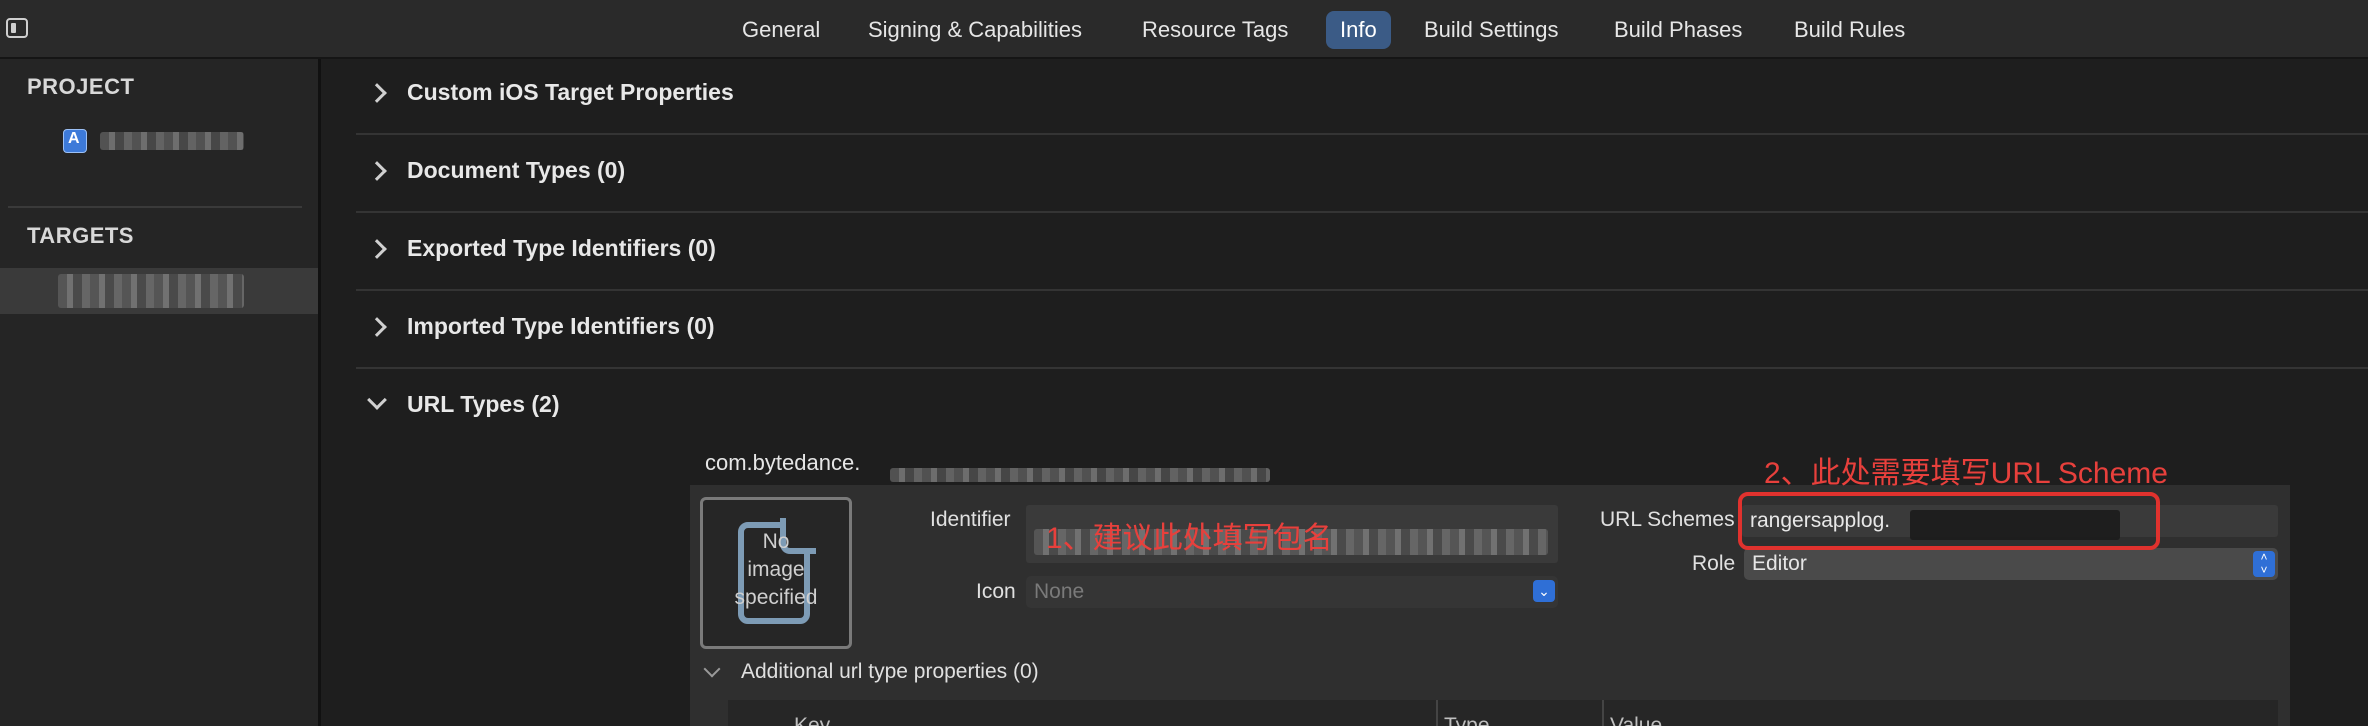 This screenshot has height=726, width=2368. What do you see at coordinates (81, 86) in the screenshot?
I see `project-header: PROJECT` at bounding box center [81, 86].